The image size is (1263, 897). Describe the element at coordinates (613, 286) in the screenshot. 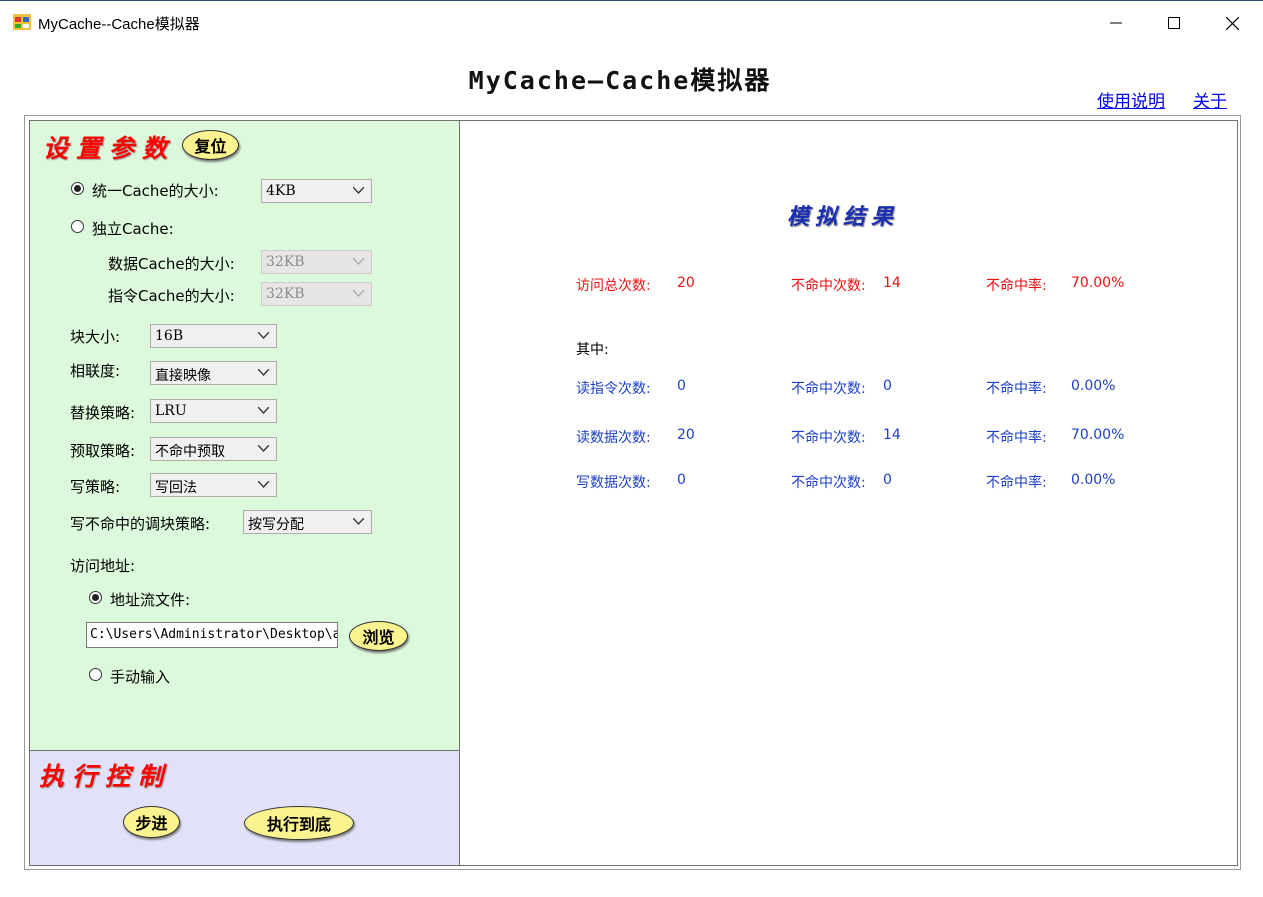

I see `total-access-label: 访问总次数:` at that location.